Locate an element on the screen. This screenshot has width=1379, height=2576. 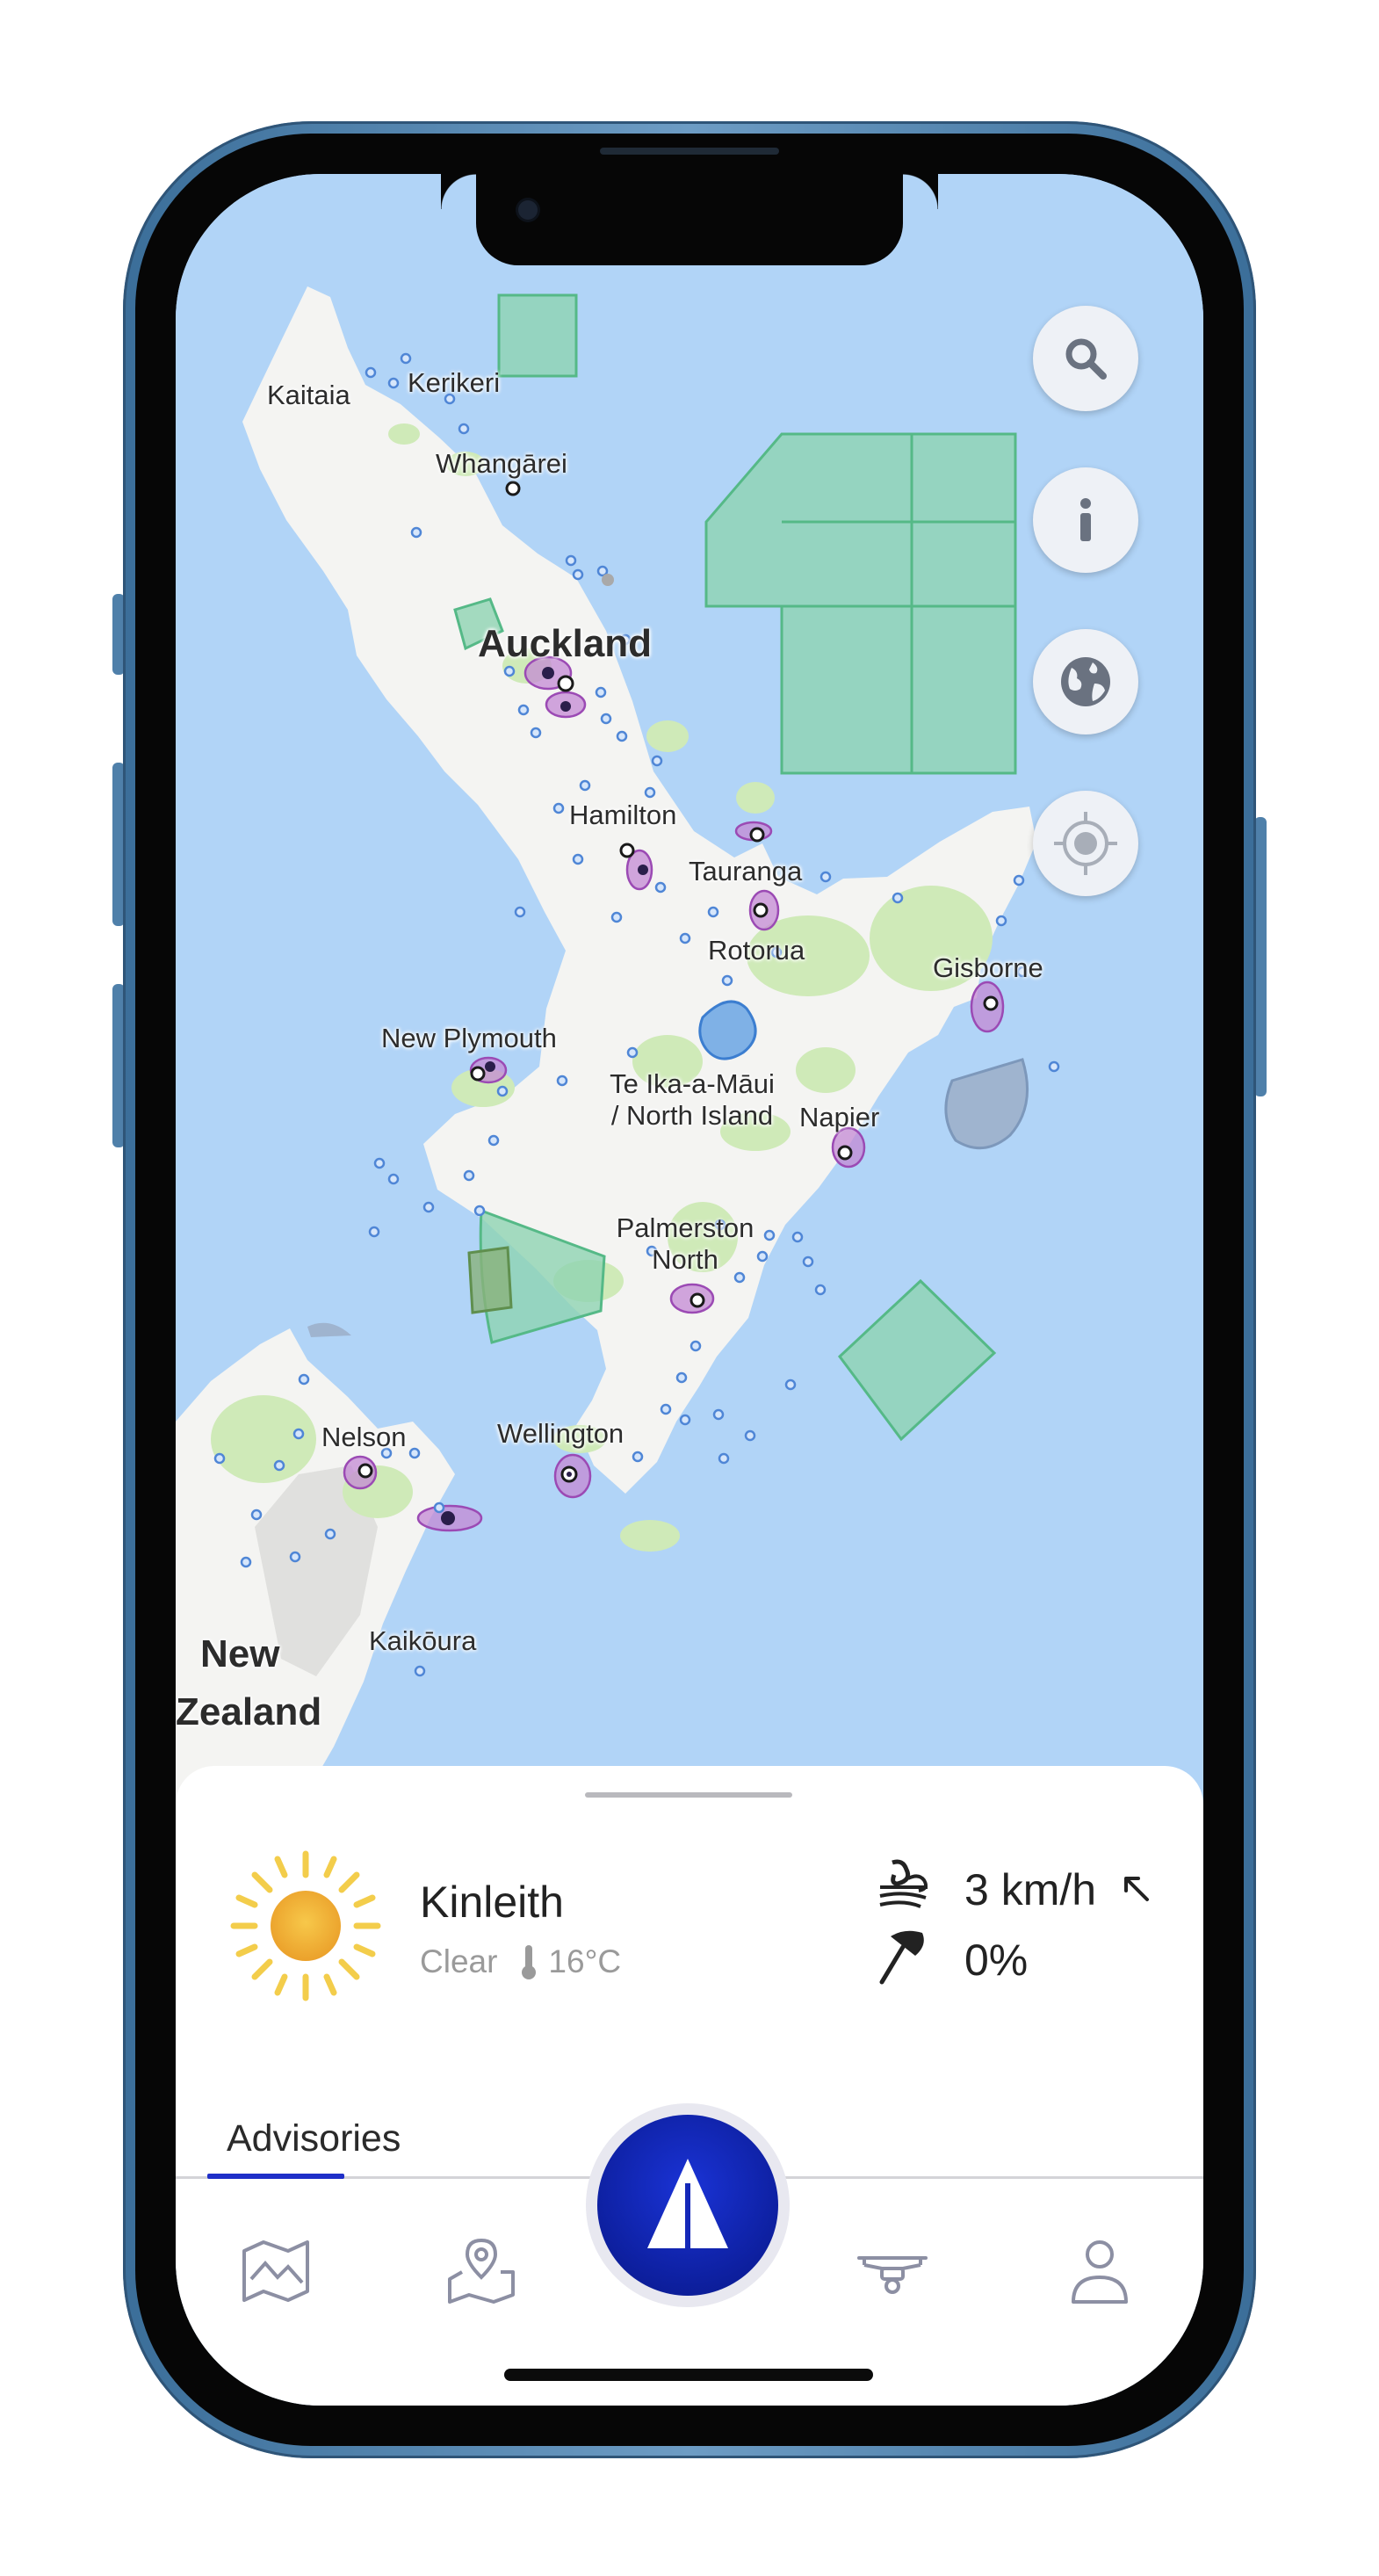
map-label-auckland: Auckland is located at coordinates (565, 643).